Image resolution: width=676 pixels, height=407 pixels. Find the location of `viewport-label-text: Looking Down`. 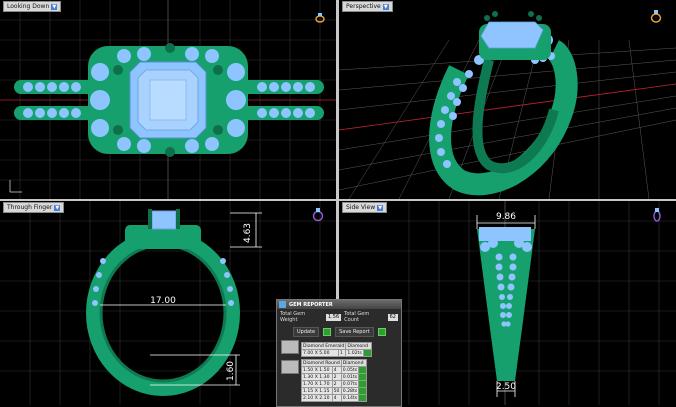

viewport-label-text: Looking Down is located at coordinates (28, 6).